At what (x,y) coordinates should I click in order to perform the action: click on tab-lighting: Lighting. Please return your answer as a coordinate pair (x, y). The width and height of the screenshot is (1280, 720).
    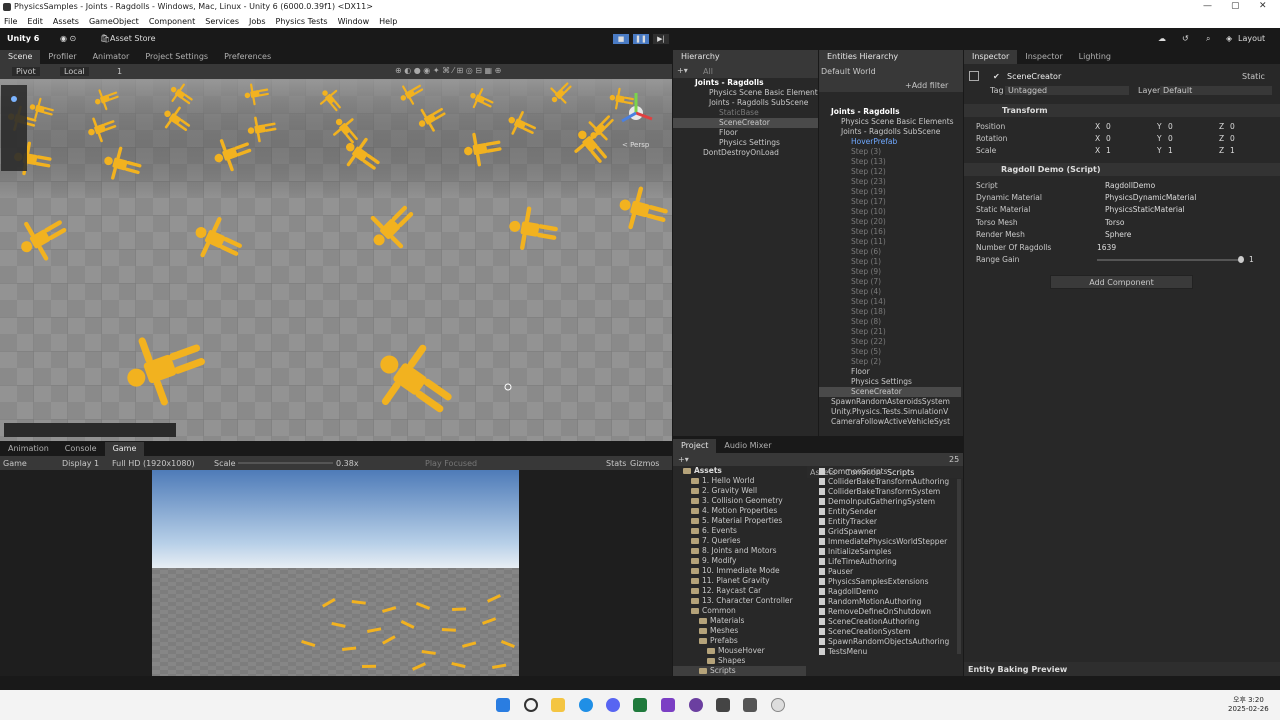
    Looking at the image, I should click on (1095, 57).